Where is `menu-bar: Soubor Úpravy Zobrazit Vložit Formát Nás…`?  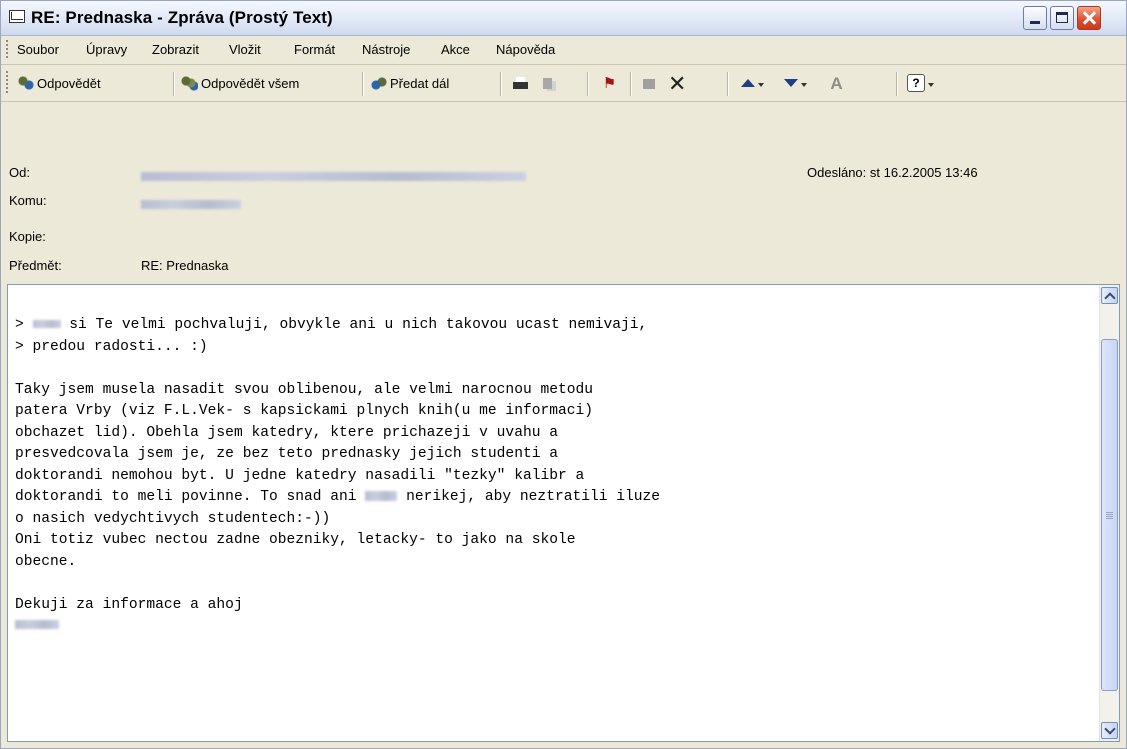
menu-bar: Soubor Úpravy Zobrazit Vložit Formát Nás… is located at coordinates (563, 50).